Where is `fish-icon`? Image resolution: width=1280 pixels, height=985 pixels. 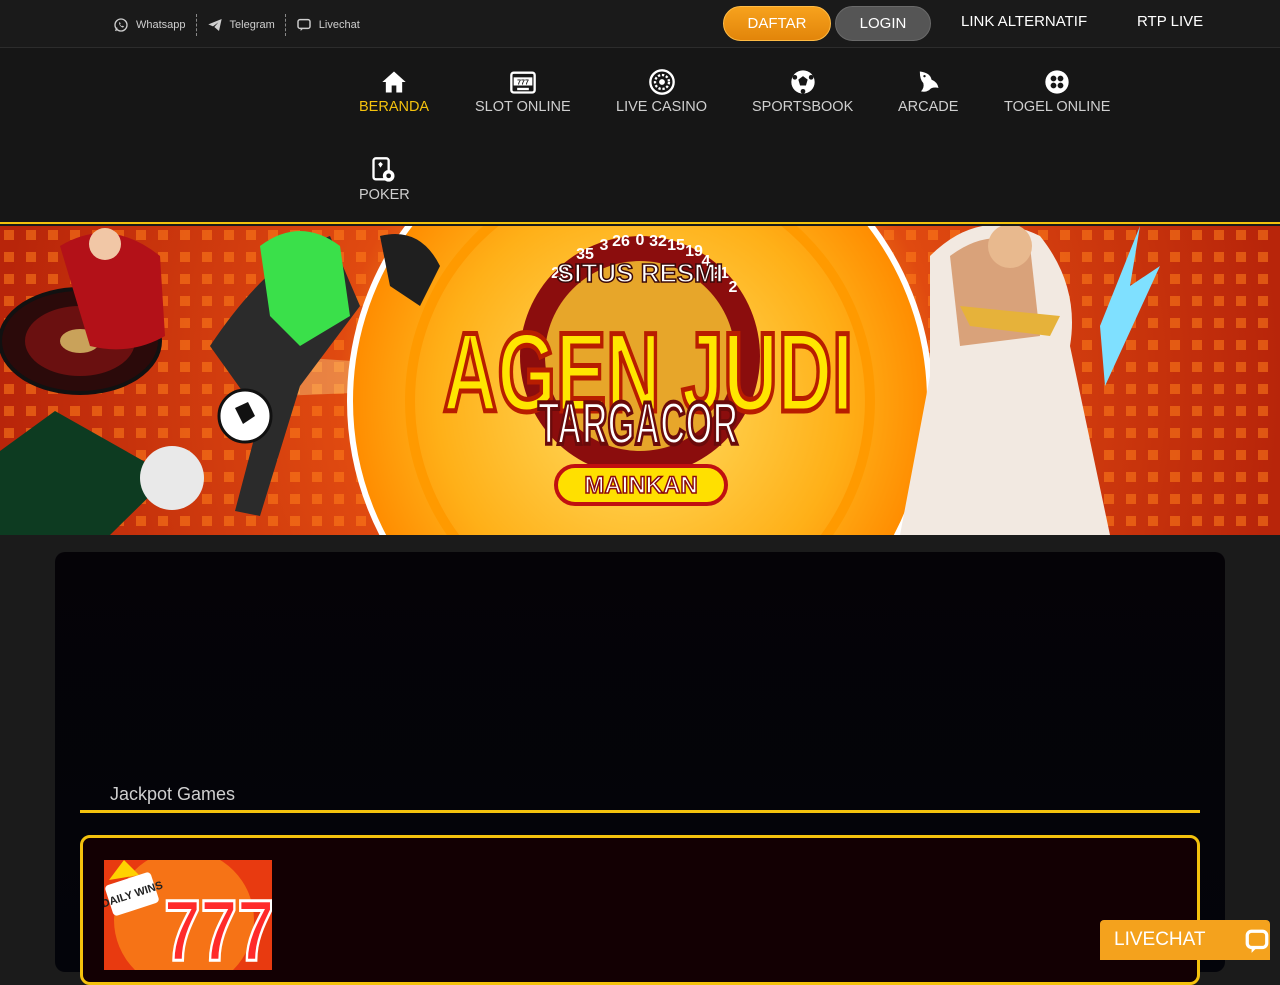
fish-icon is located at coordinates (929, 81).